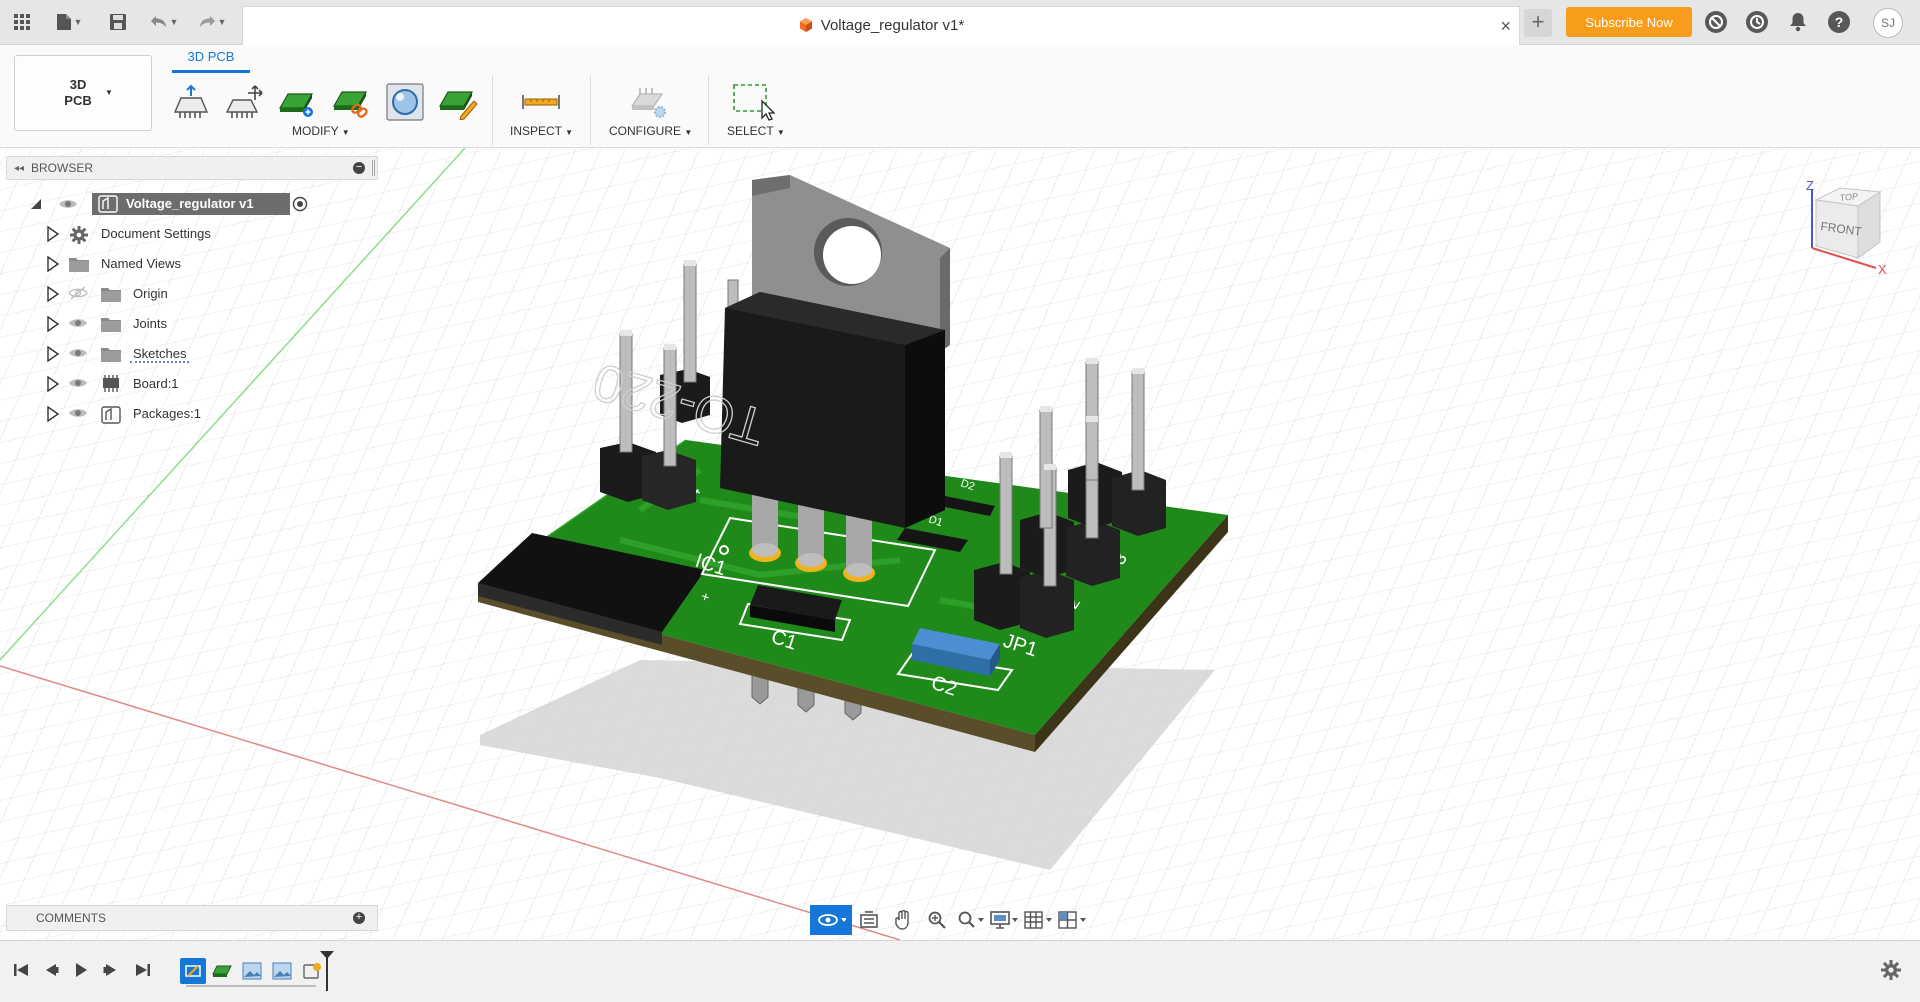 This screenshot has width=1920, height=1002. I want to click on new-tab-button: +, so click(1538, 23).